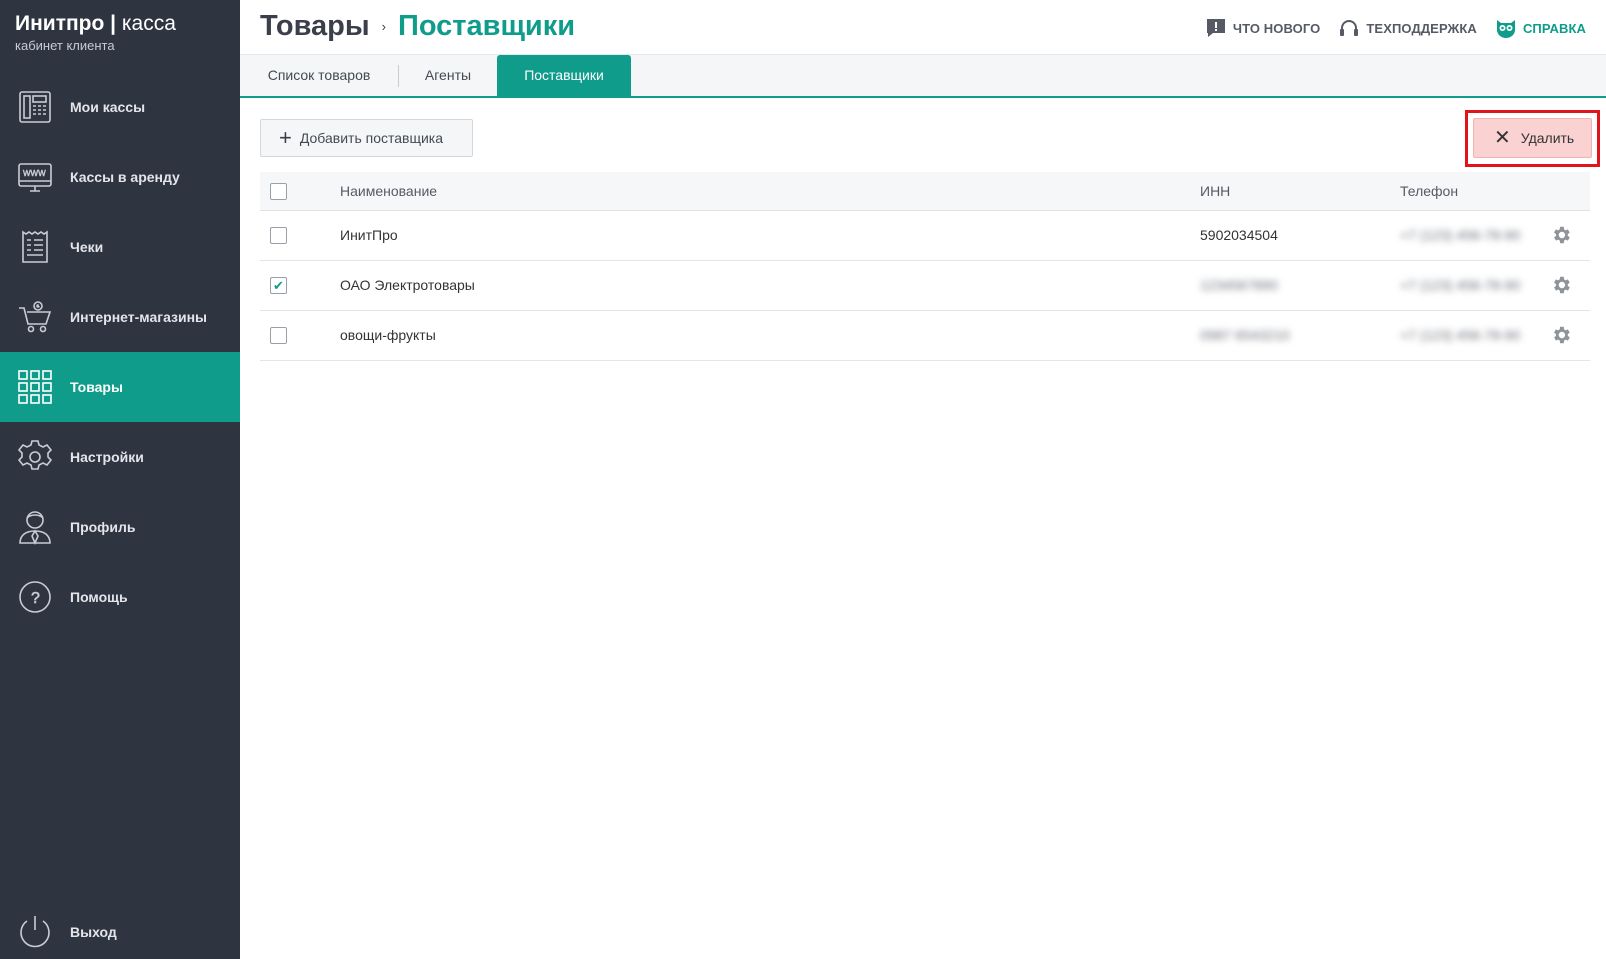  Describe the element at coordinates (1215, 28) in the screenshot. I see `chat-alert-icon` at that location.